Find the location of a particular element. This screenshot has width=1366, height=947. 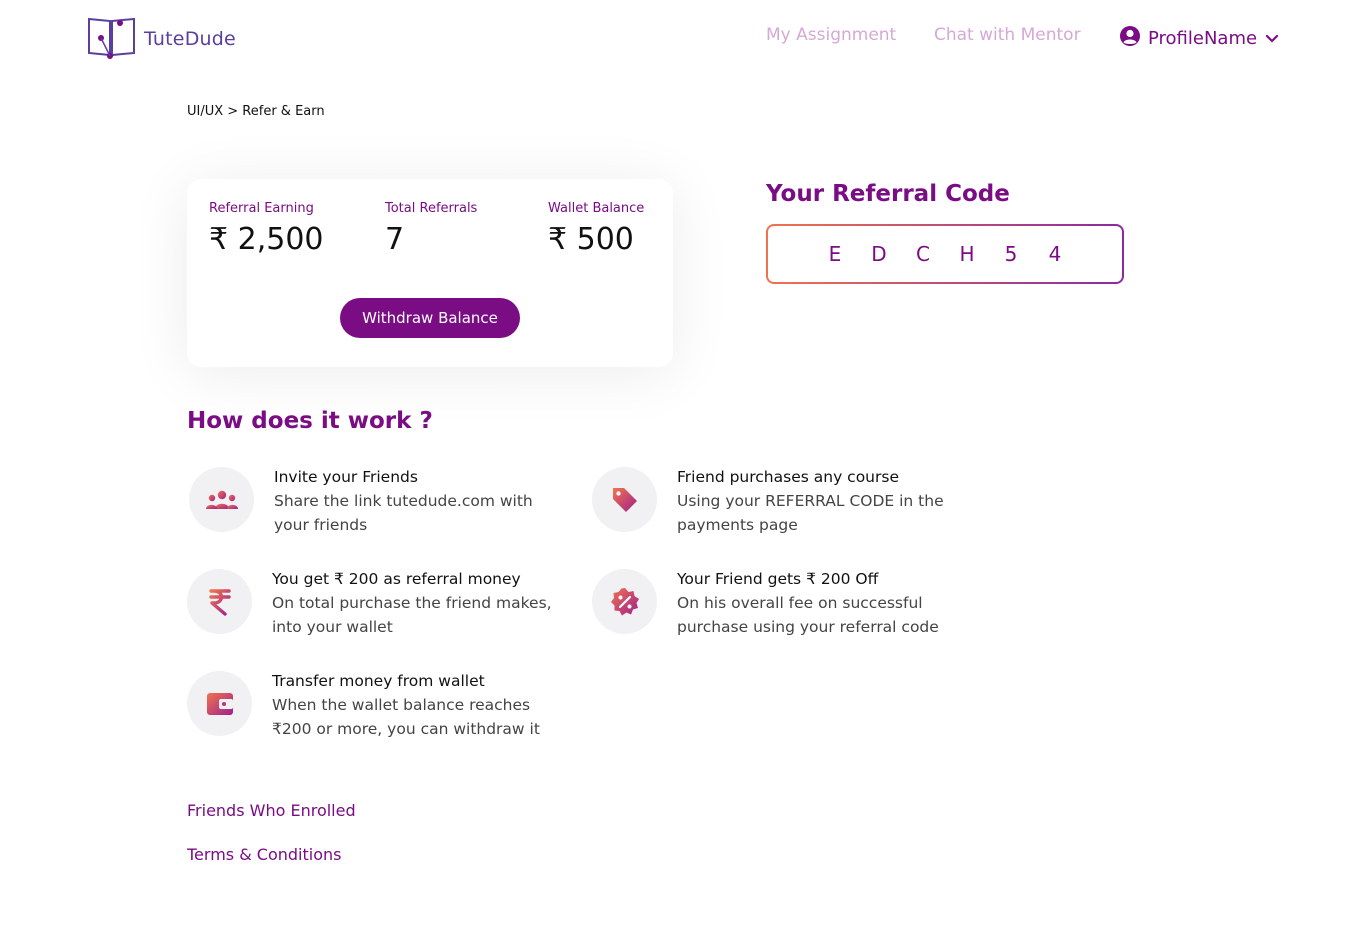

profile-menu: ProfileName is located at coordinates (1199, 38).